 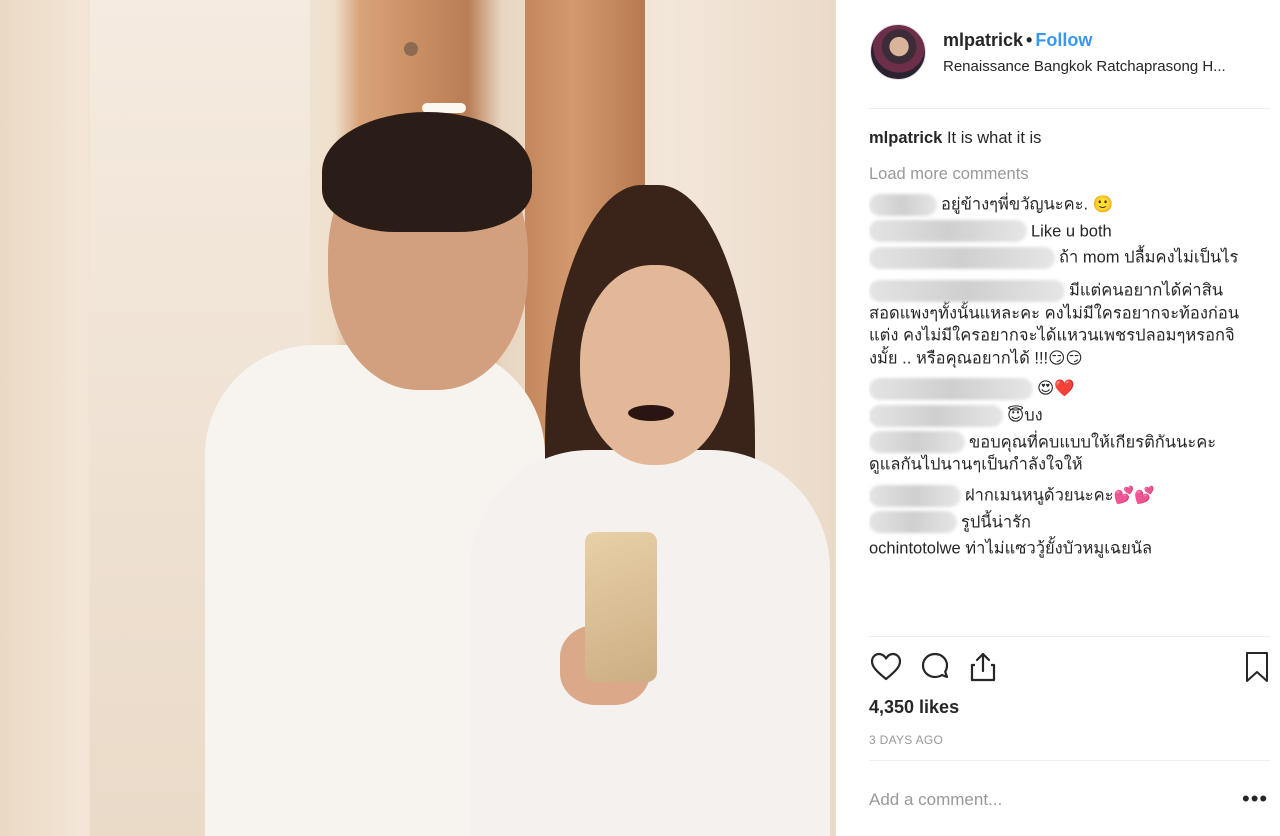 What do you see at coordinates (1149, 257) in the screenshot?
I see `comment-text: ถ้า mom ปลื้มคงไม่เป็นไร` at bounding box center [1149, 257].